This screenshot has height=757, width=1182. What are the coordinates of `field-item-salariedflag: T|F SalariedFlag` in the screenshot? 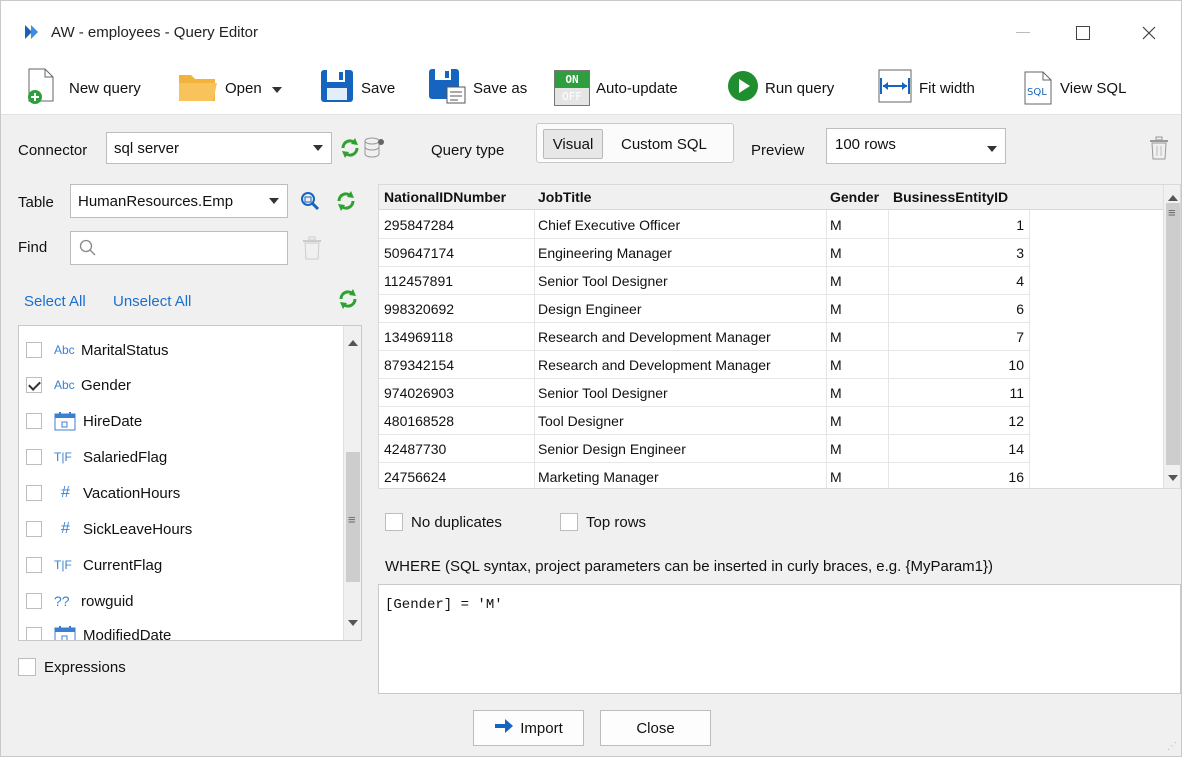 It's located at (182, 457).